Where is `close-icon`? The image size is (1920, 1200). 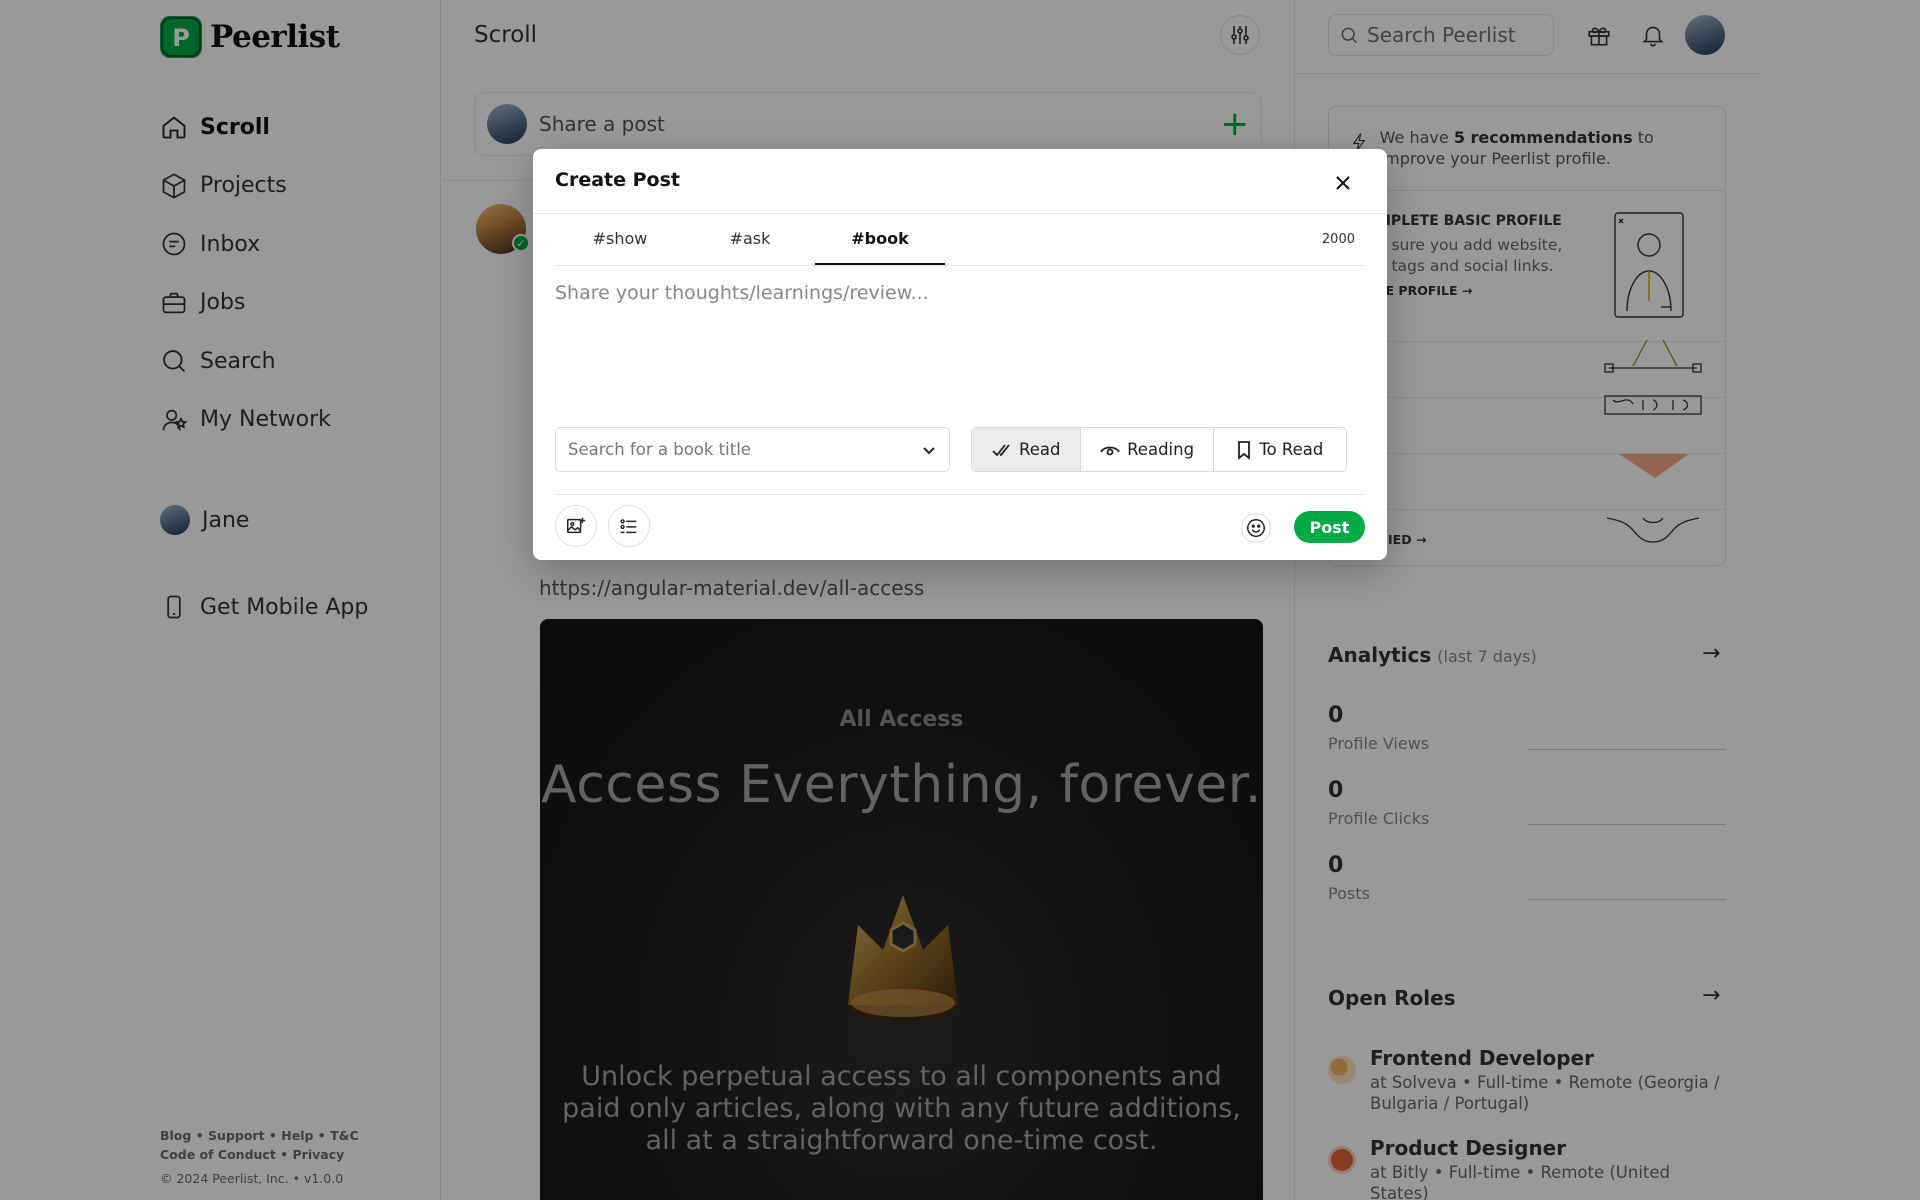
close-icon is located at coordinates (1343, 183).